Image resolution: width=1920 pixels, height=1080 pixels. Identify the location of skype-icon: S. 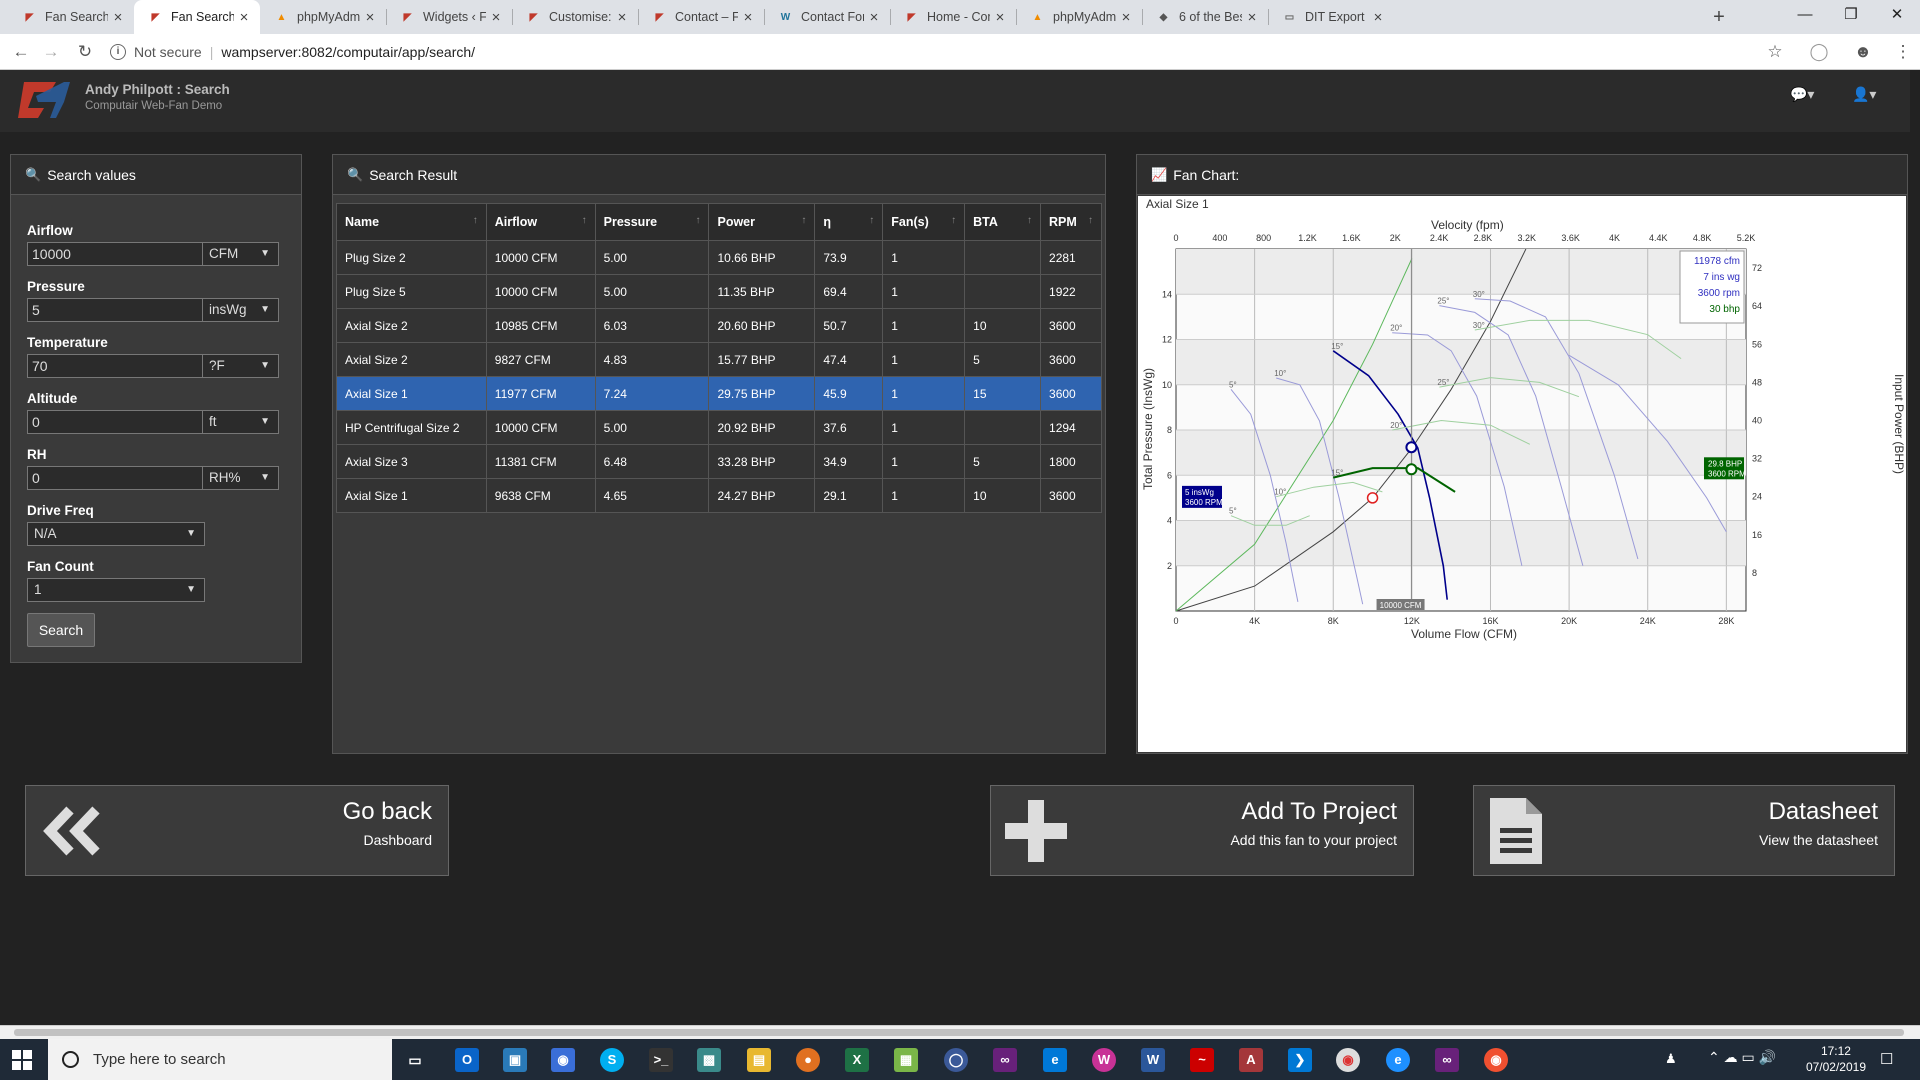
(612, 1060).